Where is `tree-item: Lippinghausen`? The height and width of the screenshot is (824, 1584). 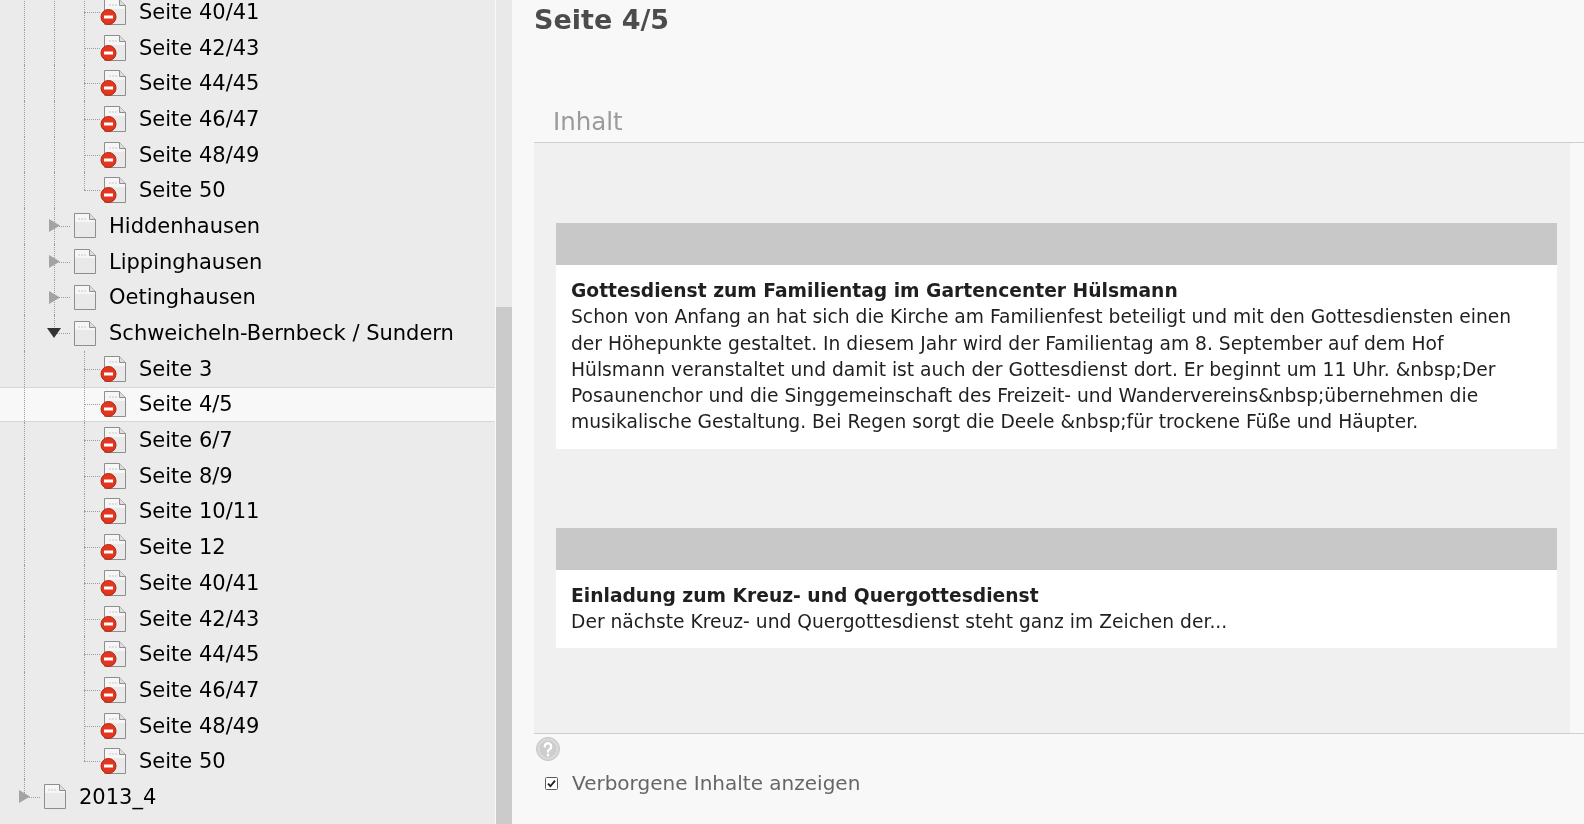 tree-item: Lippinghausen is located at coordinates (247, 261).